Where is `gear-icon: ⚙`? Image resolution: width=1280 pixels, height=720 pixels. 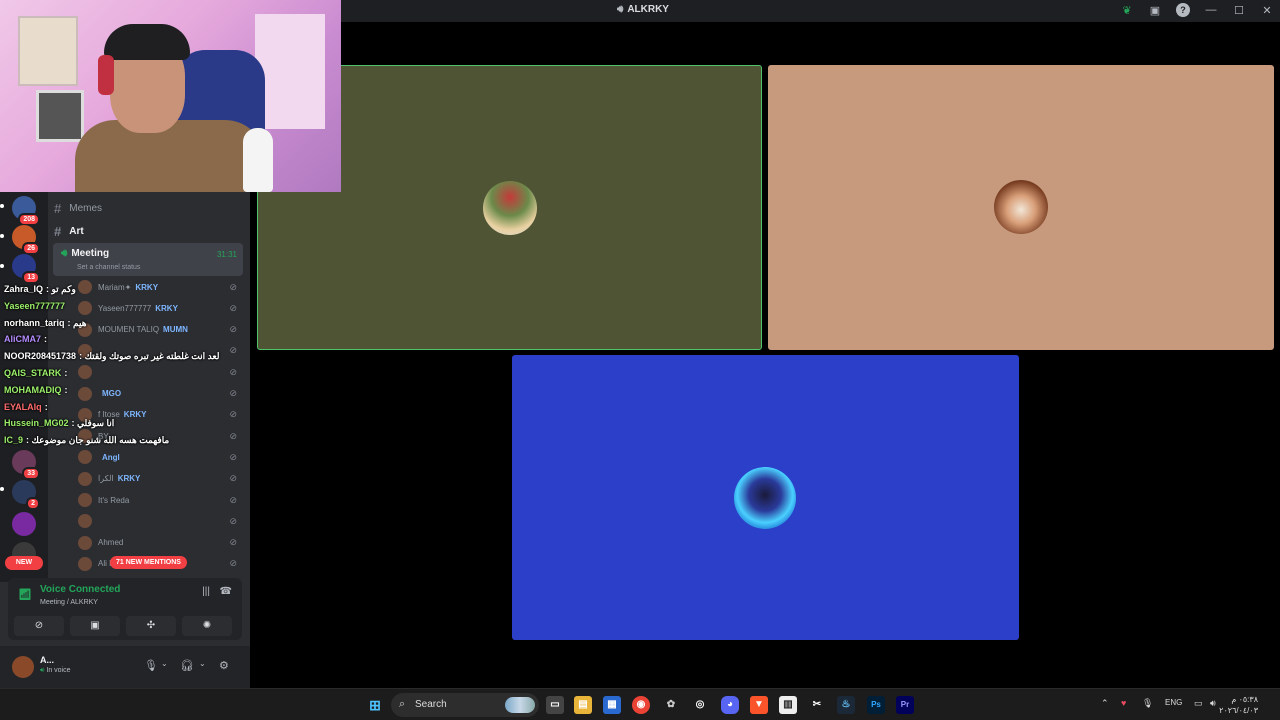 gear-icon: ⚙ is located at coordinates (224, 665).